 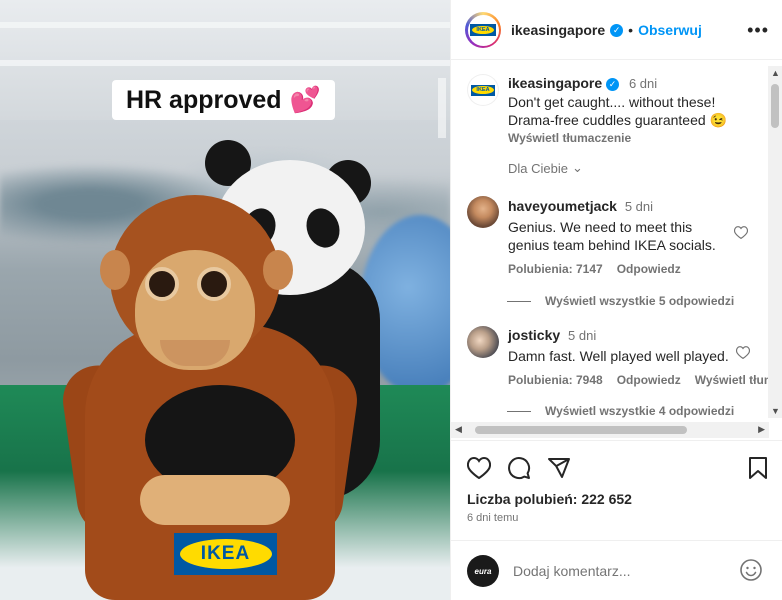 What do you see at coordinates (442, 108) in the screenshot?
I see `copyright-strip` at bounding box center [442, 108].